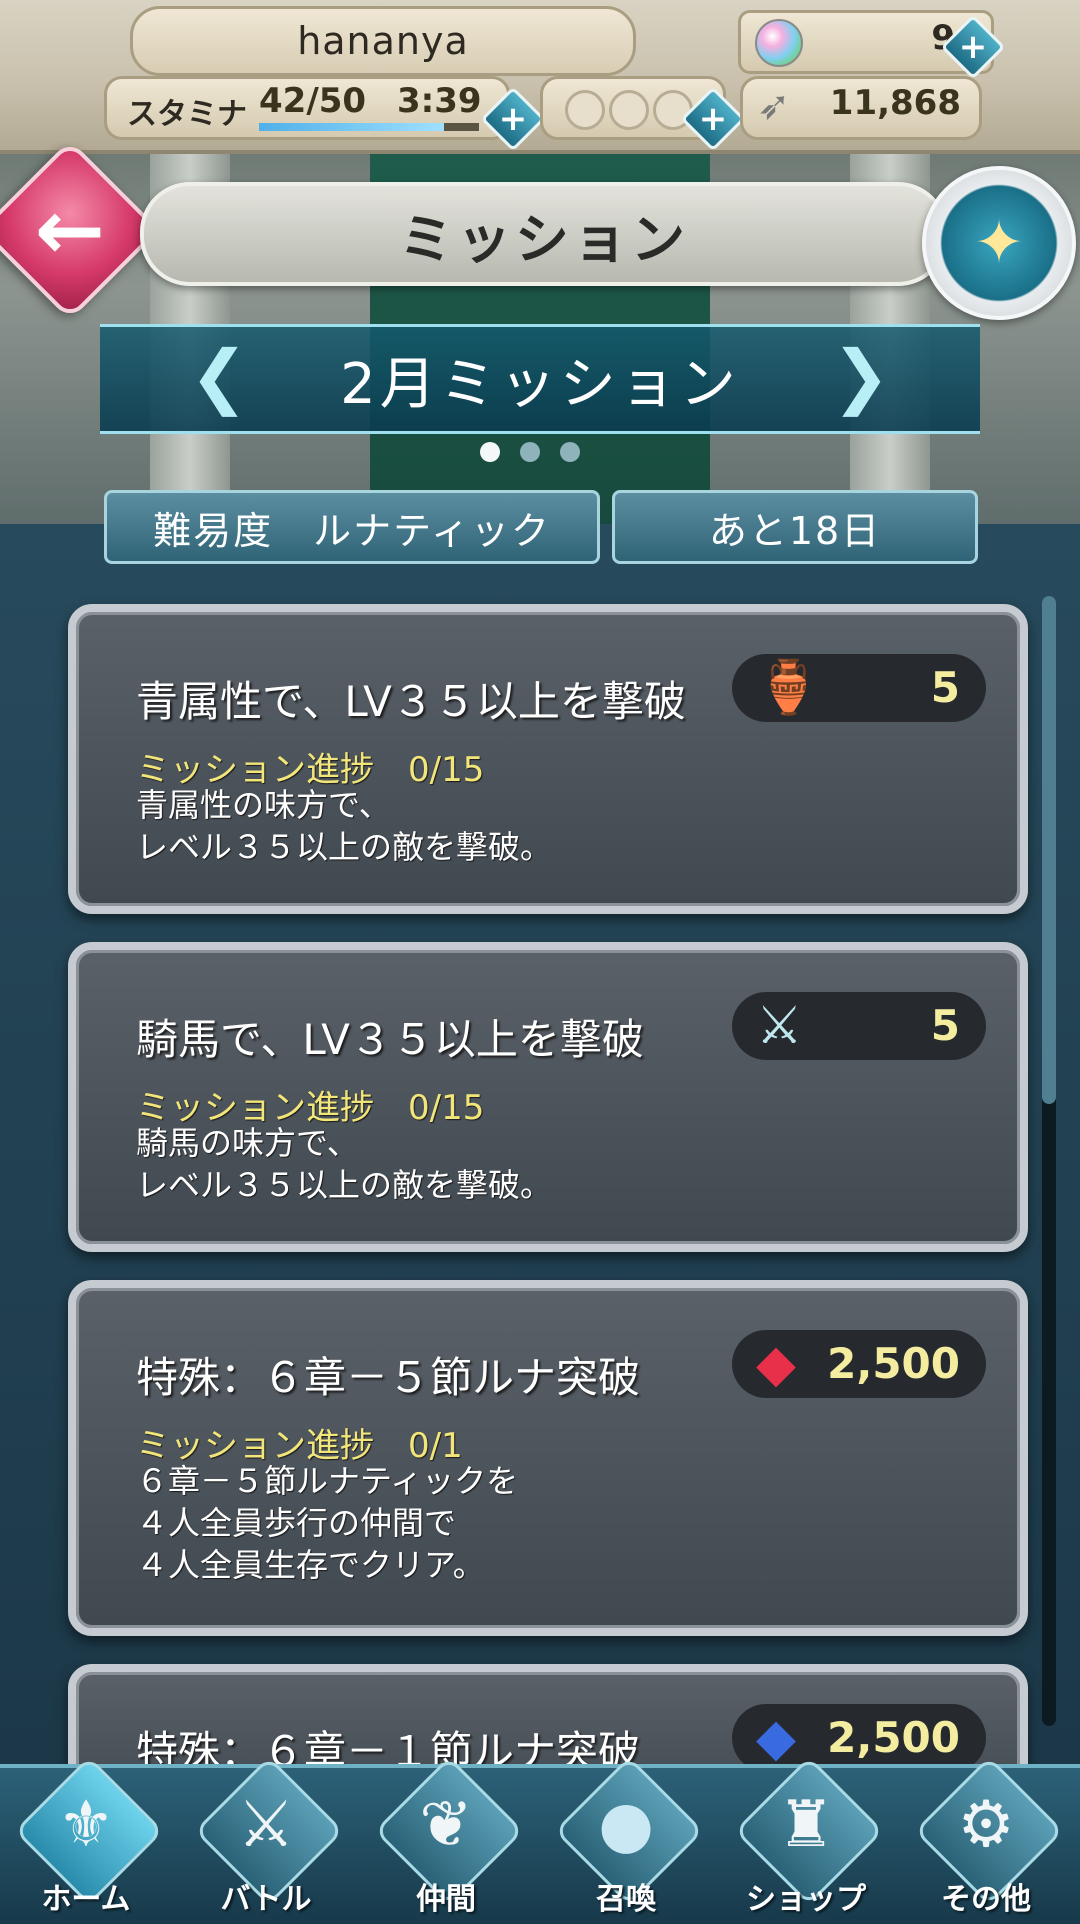 Image resolution: width=1080 pixels, height=1924 pixels. What do you see at coordinates (806, 1899) in the screenshot?
I see `nav-label: ショップ` at bounding box center [806, 1899].